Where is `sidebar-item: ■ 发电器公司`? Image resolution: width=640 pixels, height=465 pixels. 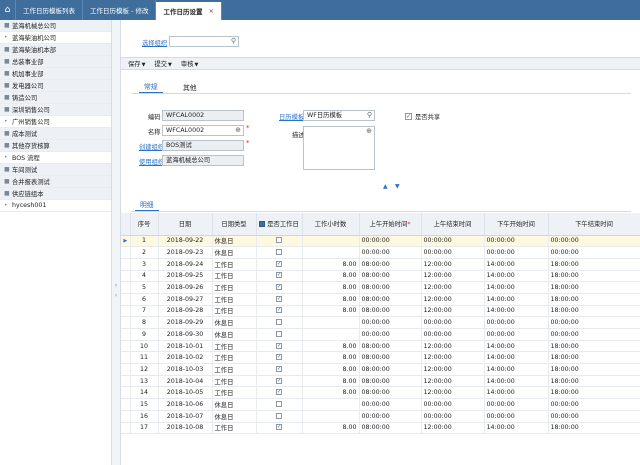
sidebar-item: ■ 发电器公司 is located at coordinates (55, 86).